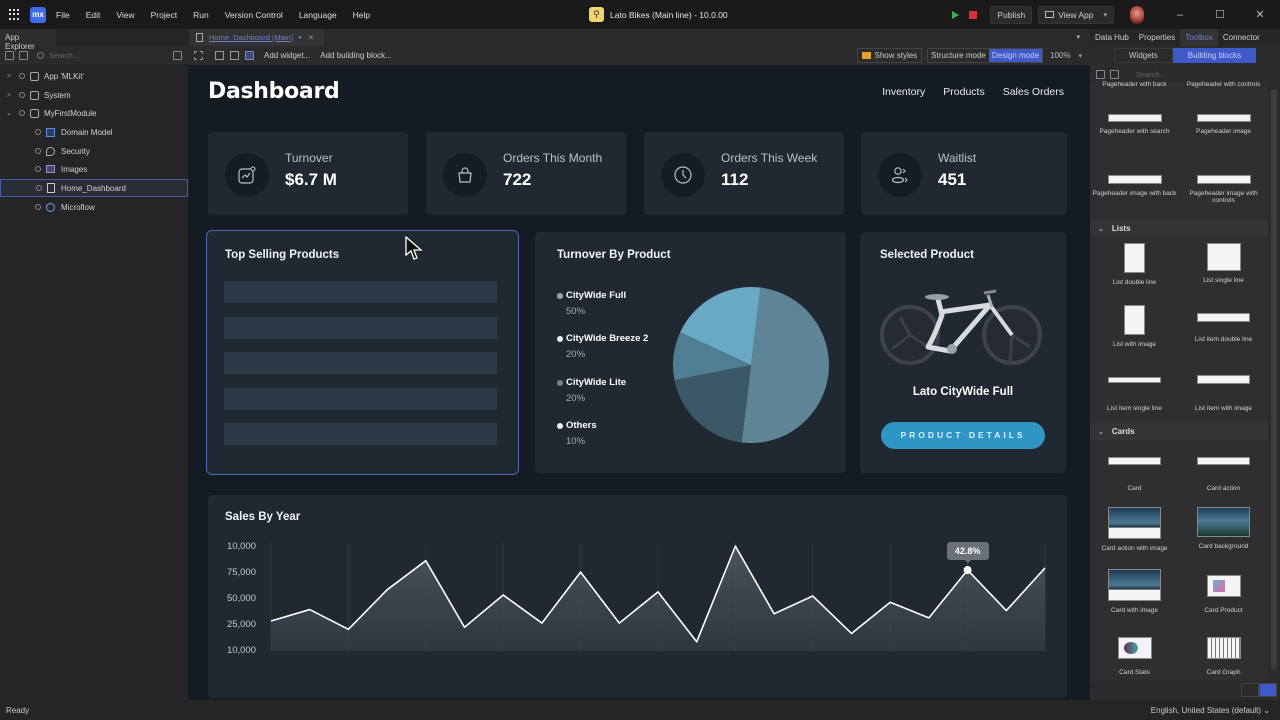 The width and height of the screenshot is (1280, 720). Describe the element at coordinates (63, 15) in the screenshot. I see `menu-file: File` at that location.